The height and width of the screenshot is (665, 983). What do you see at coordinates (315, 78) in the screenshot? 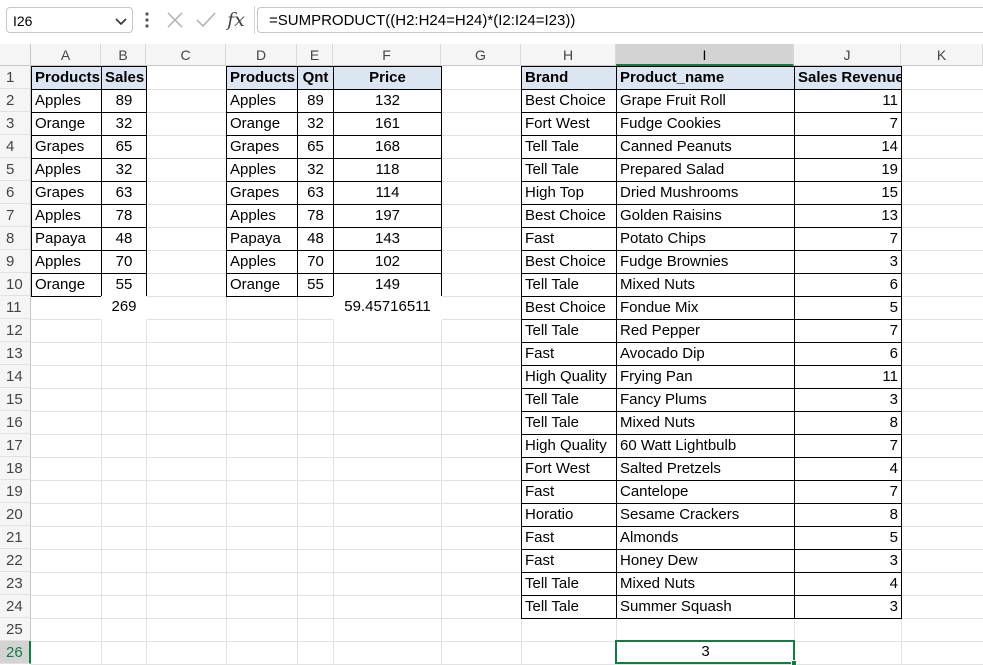
I see `table2-header-cell: Qnt` at bounding box center [315, 78].